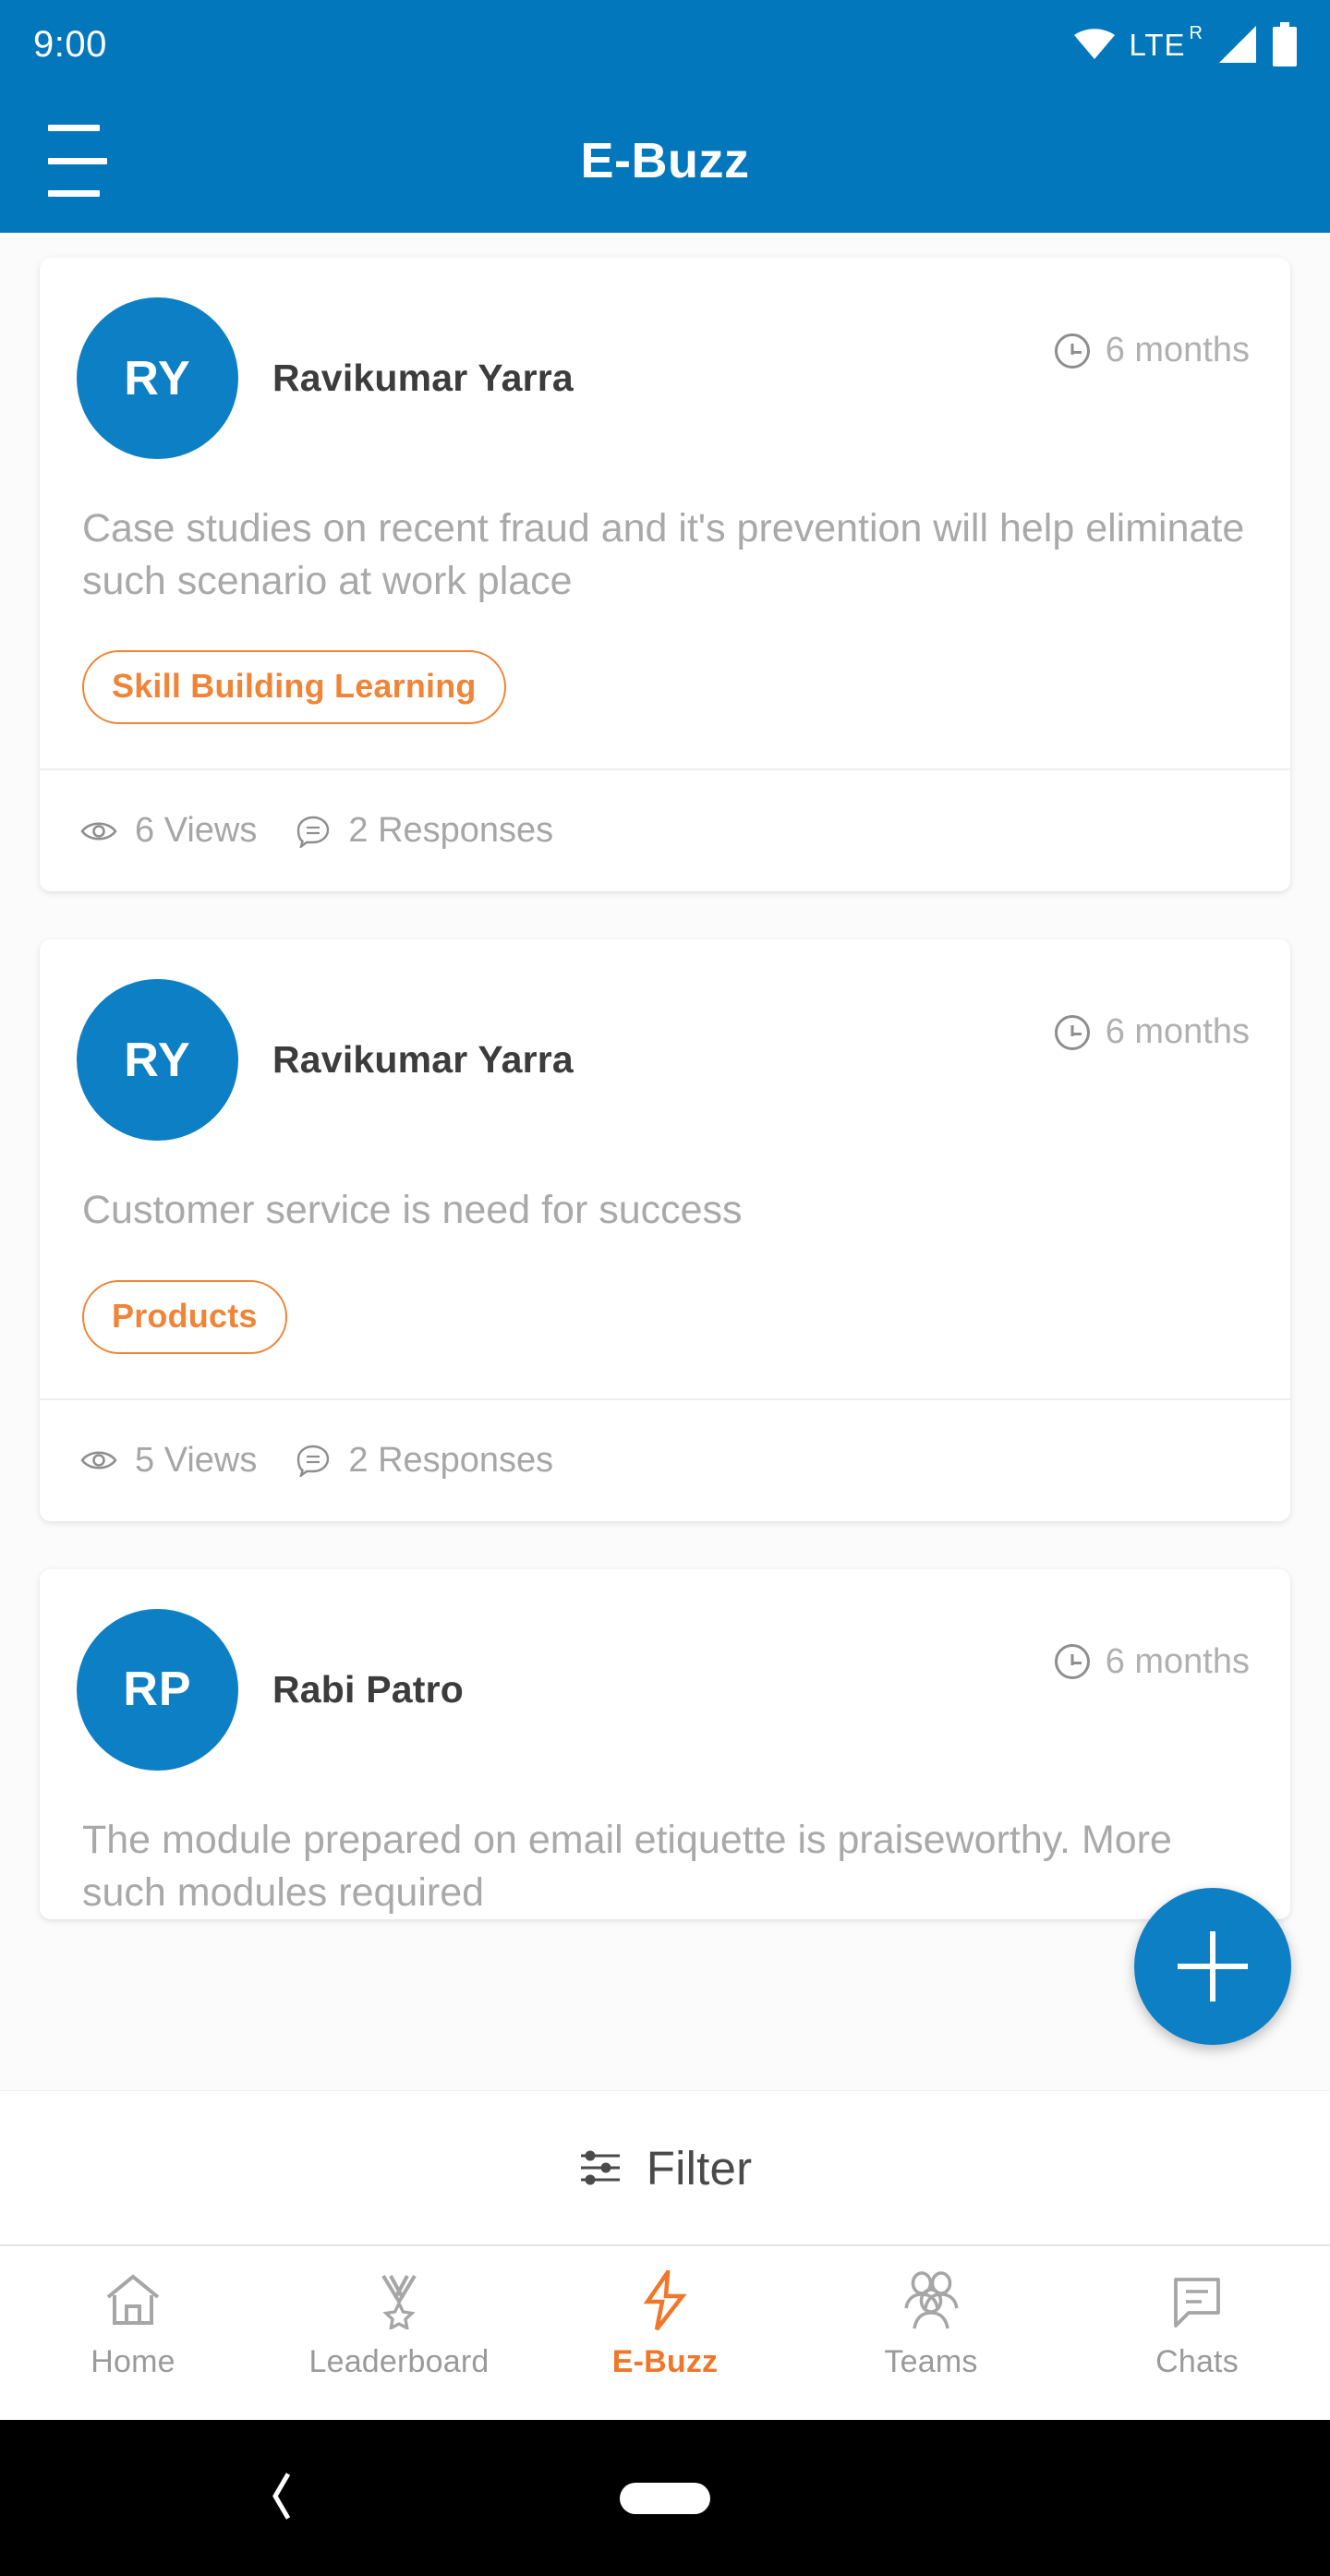 Image resolution: width=1330 pixels, height=2576 pixels. I want to click on tune-sliders-icon, so click(600, 2167).